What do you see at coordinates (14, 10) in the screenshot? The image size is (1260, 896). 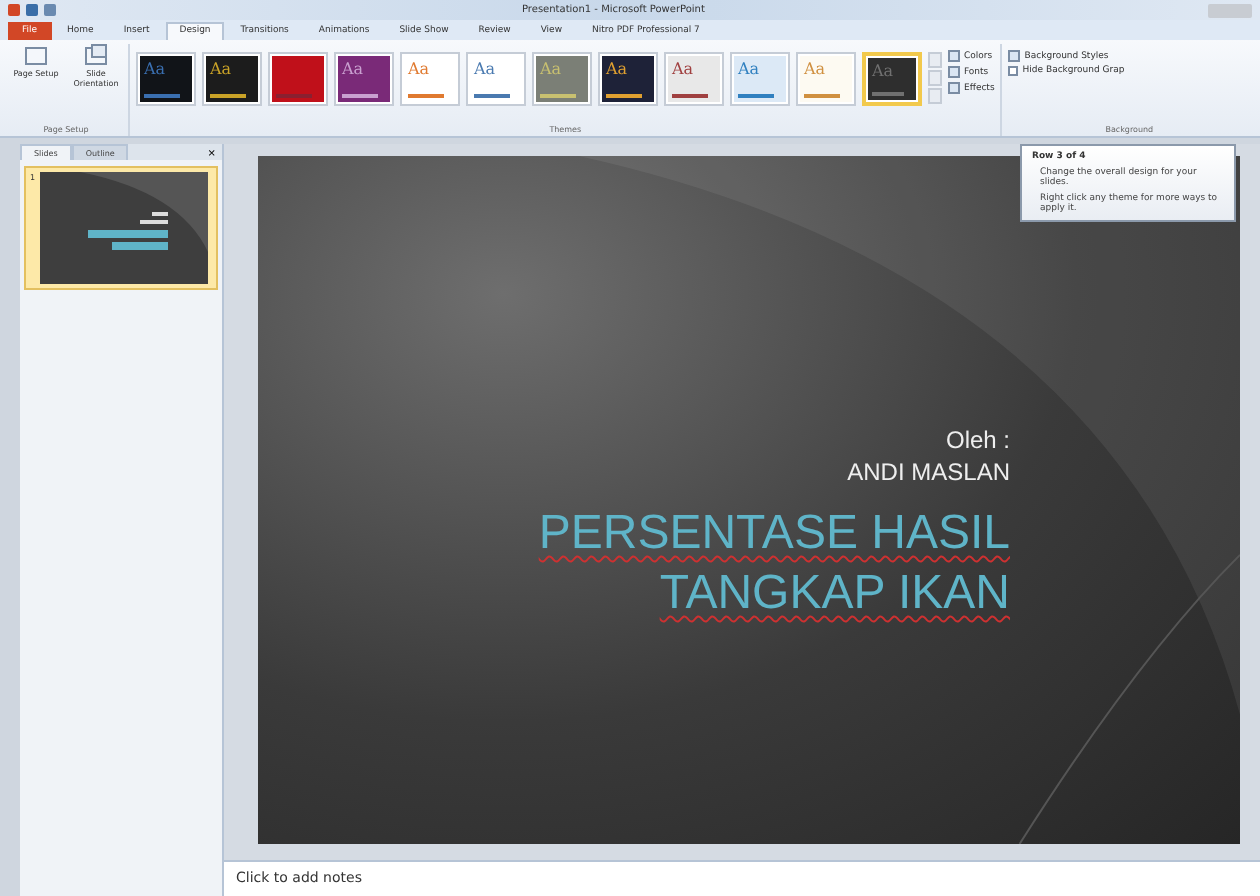 I see `app-icon` at bounding box center [14, 10].